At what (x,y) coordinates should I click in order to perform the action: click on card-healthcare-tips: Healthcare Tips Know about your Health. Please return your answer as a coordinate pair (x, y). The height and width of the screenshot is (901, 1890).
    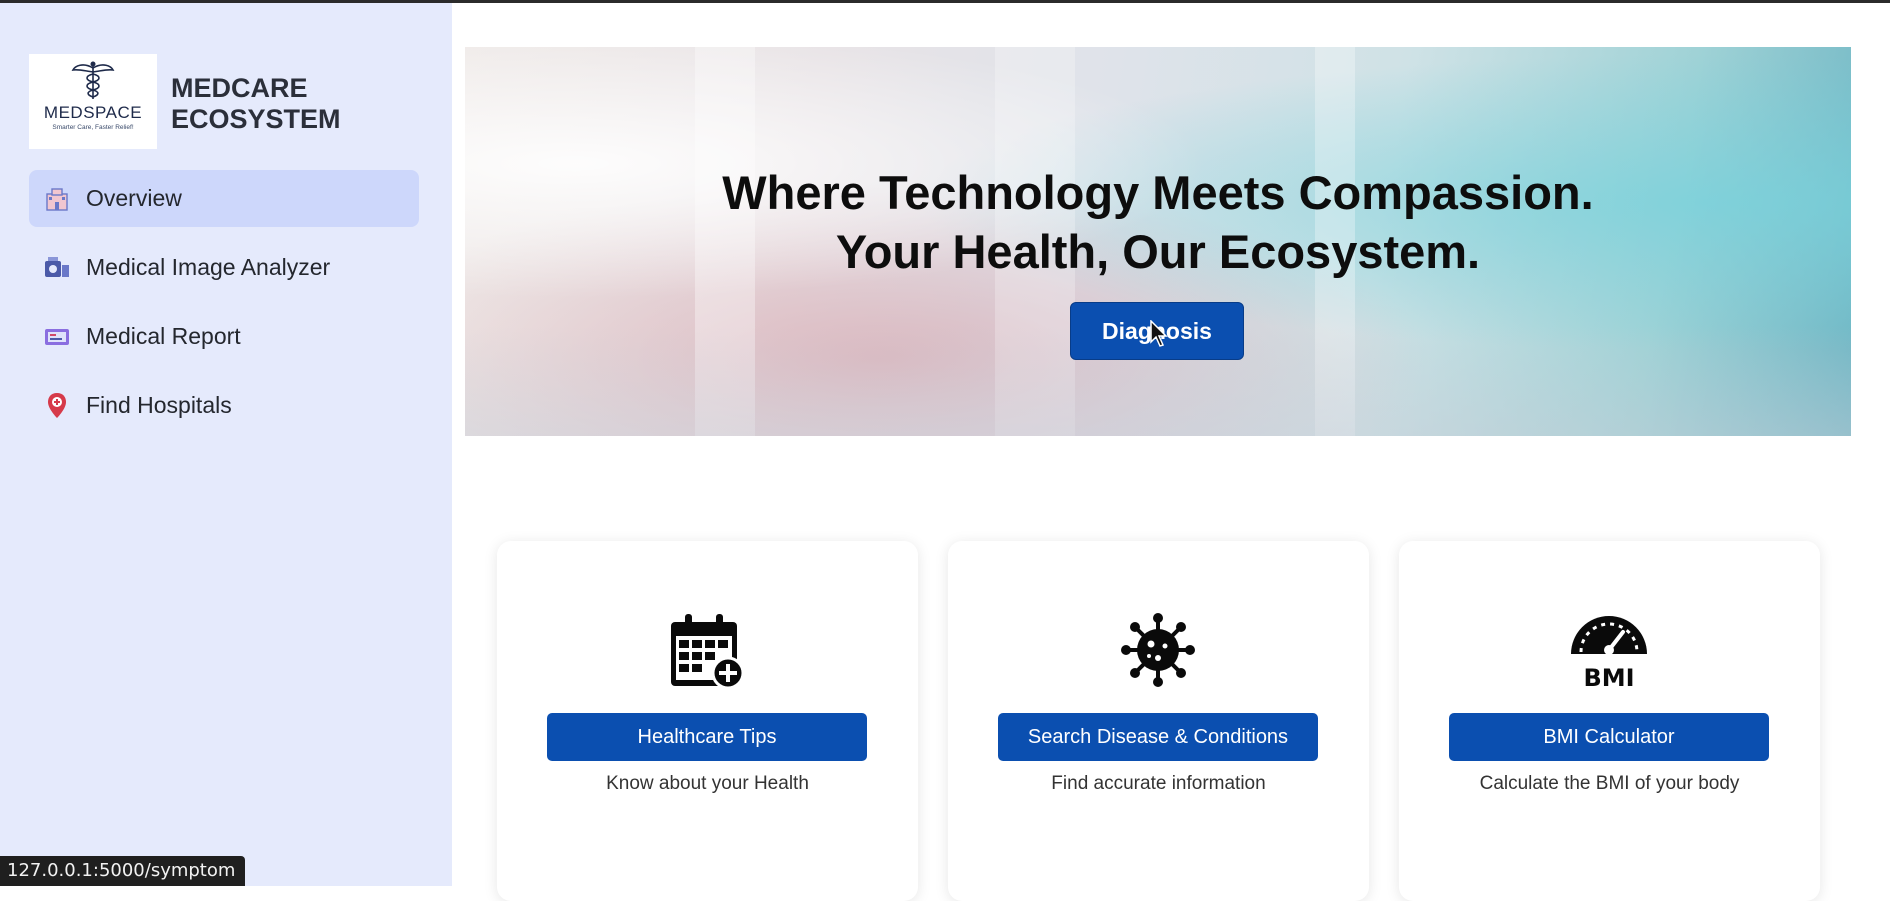
    Looking at the image, I should click on (707, 721).